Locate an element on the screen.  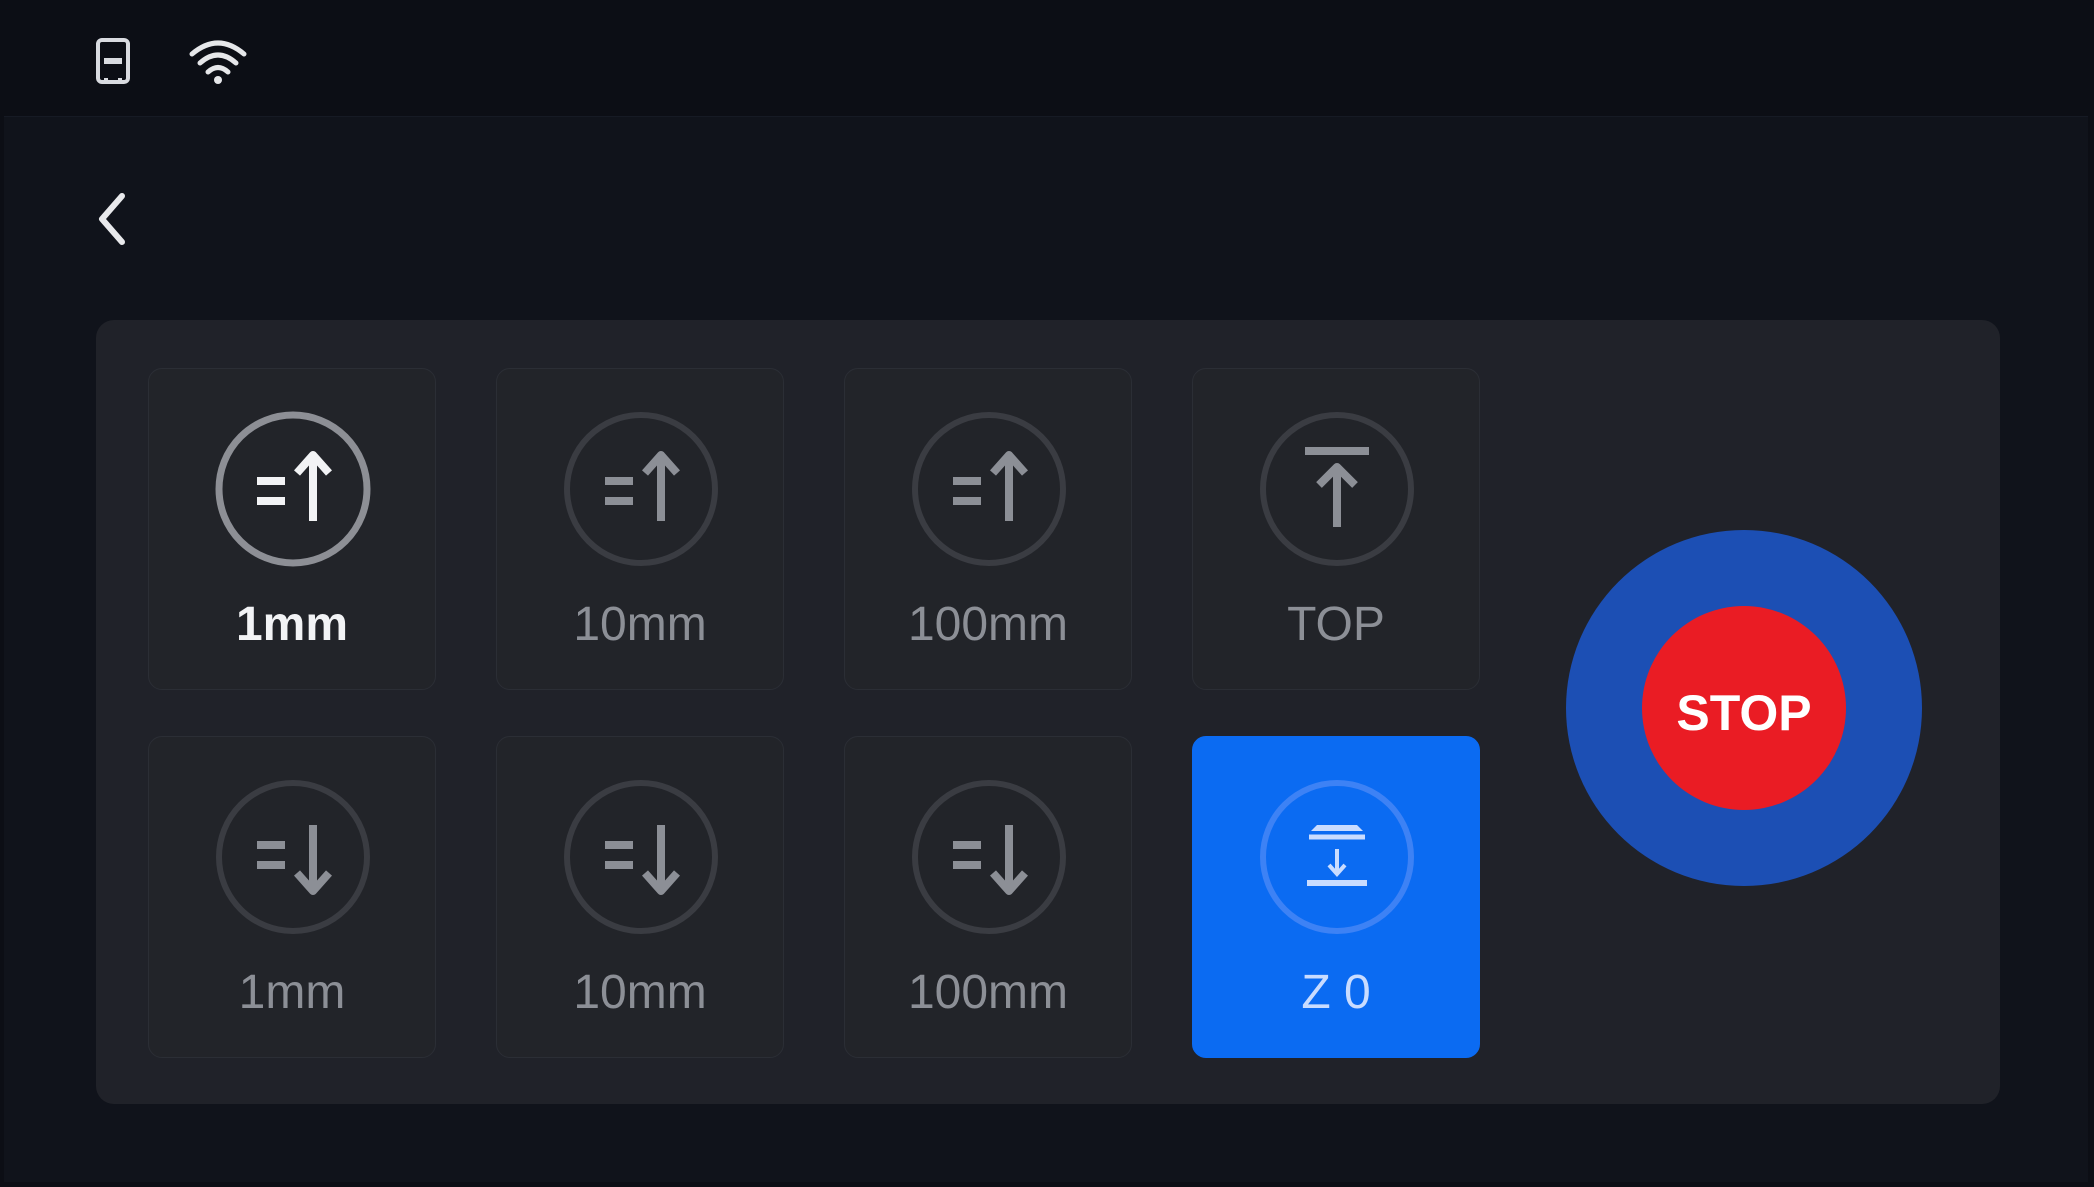
stop-button: STOP is located at coordinates (1744, 708).